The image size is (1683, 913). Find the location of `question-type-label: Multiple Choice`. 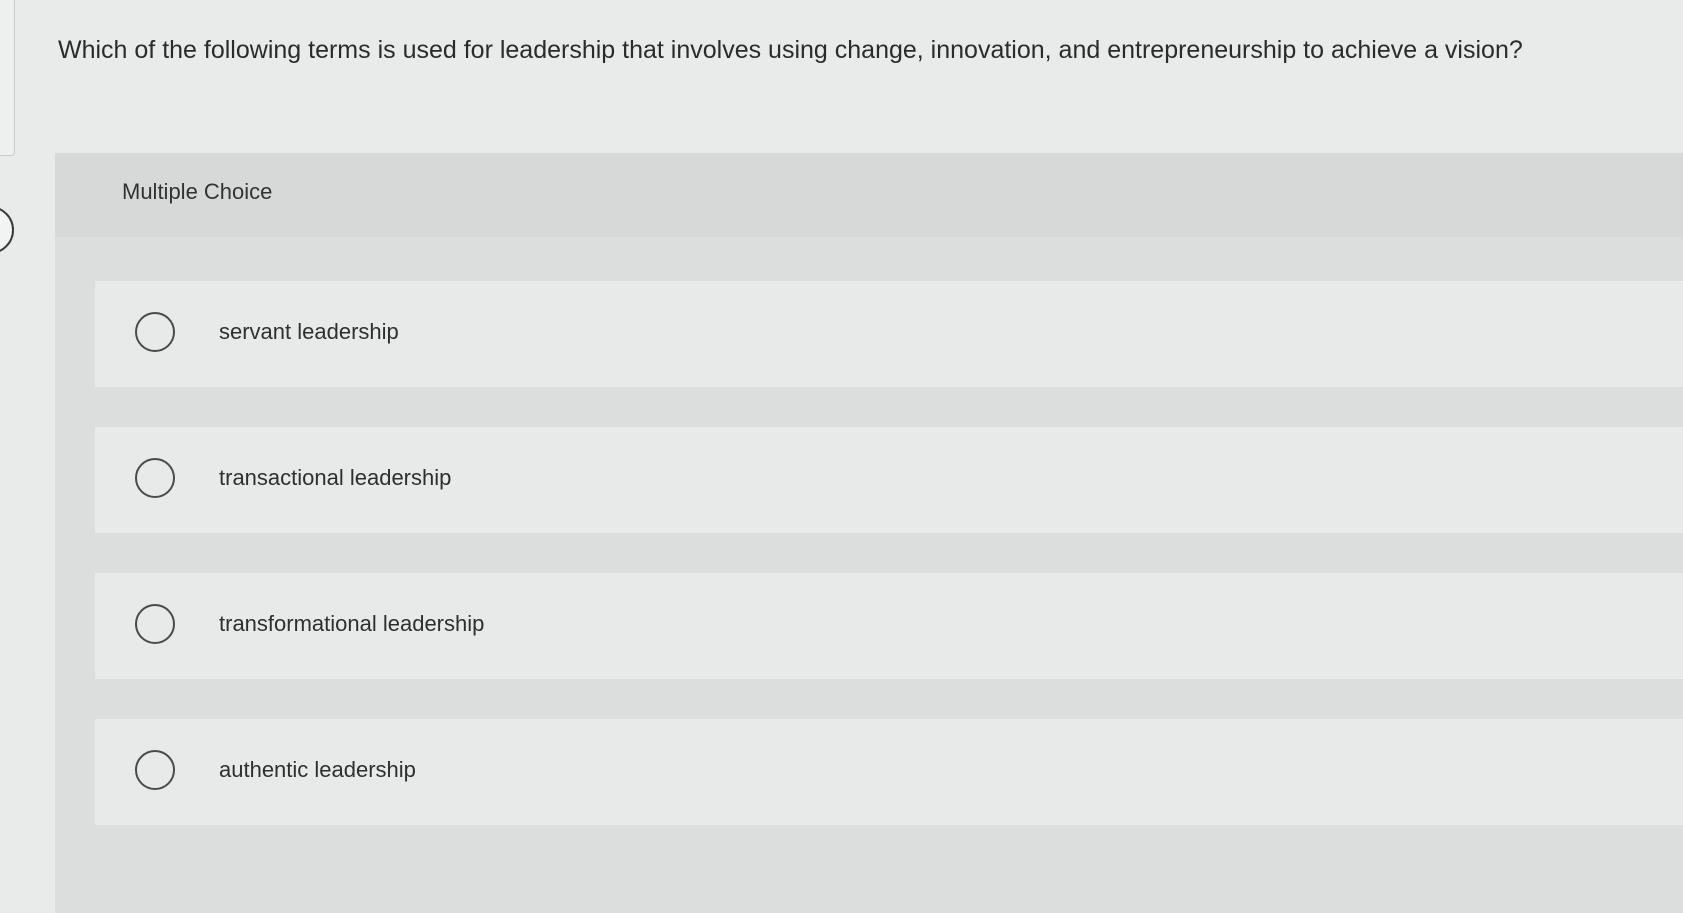

question-type-label: Multiple Choice is located at coordinates (197, 191).